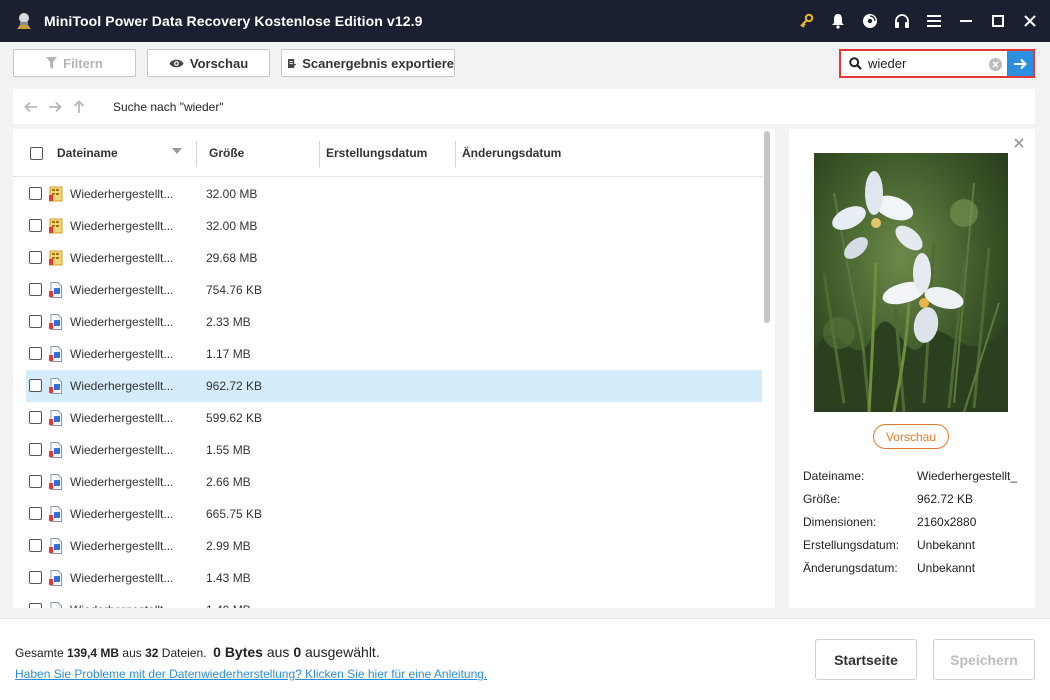 This screenshot has width=1050, height=700. Describe the element at coordinates (228, 605) in the screenshot. I see `file-size: 1.40 MB` at that location.